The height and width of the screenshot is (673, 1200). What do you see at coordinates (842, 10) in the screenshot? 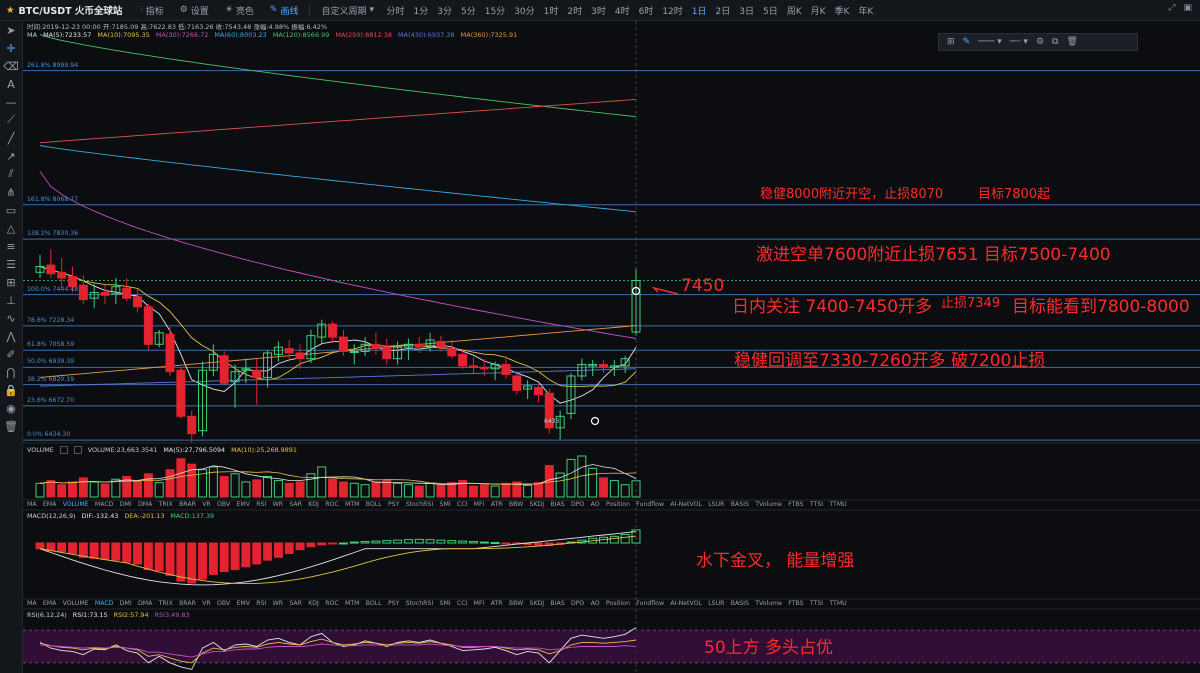
I see `period-tab: 季K` at bounding box center [842, 10].